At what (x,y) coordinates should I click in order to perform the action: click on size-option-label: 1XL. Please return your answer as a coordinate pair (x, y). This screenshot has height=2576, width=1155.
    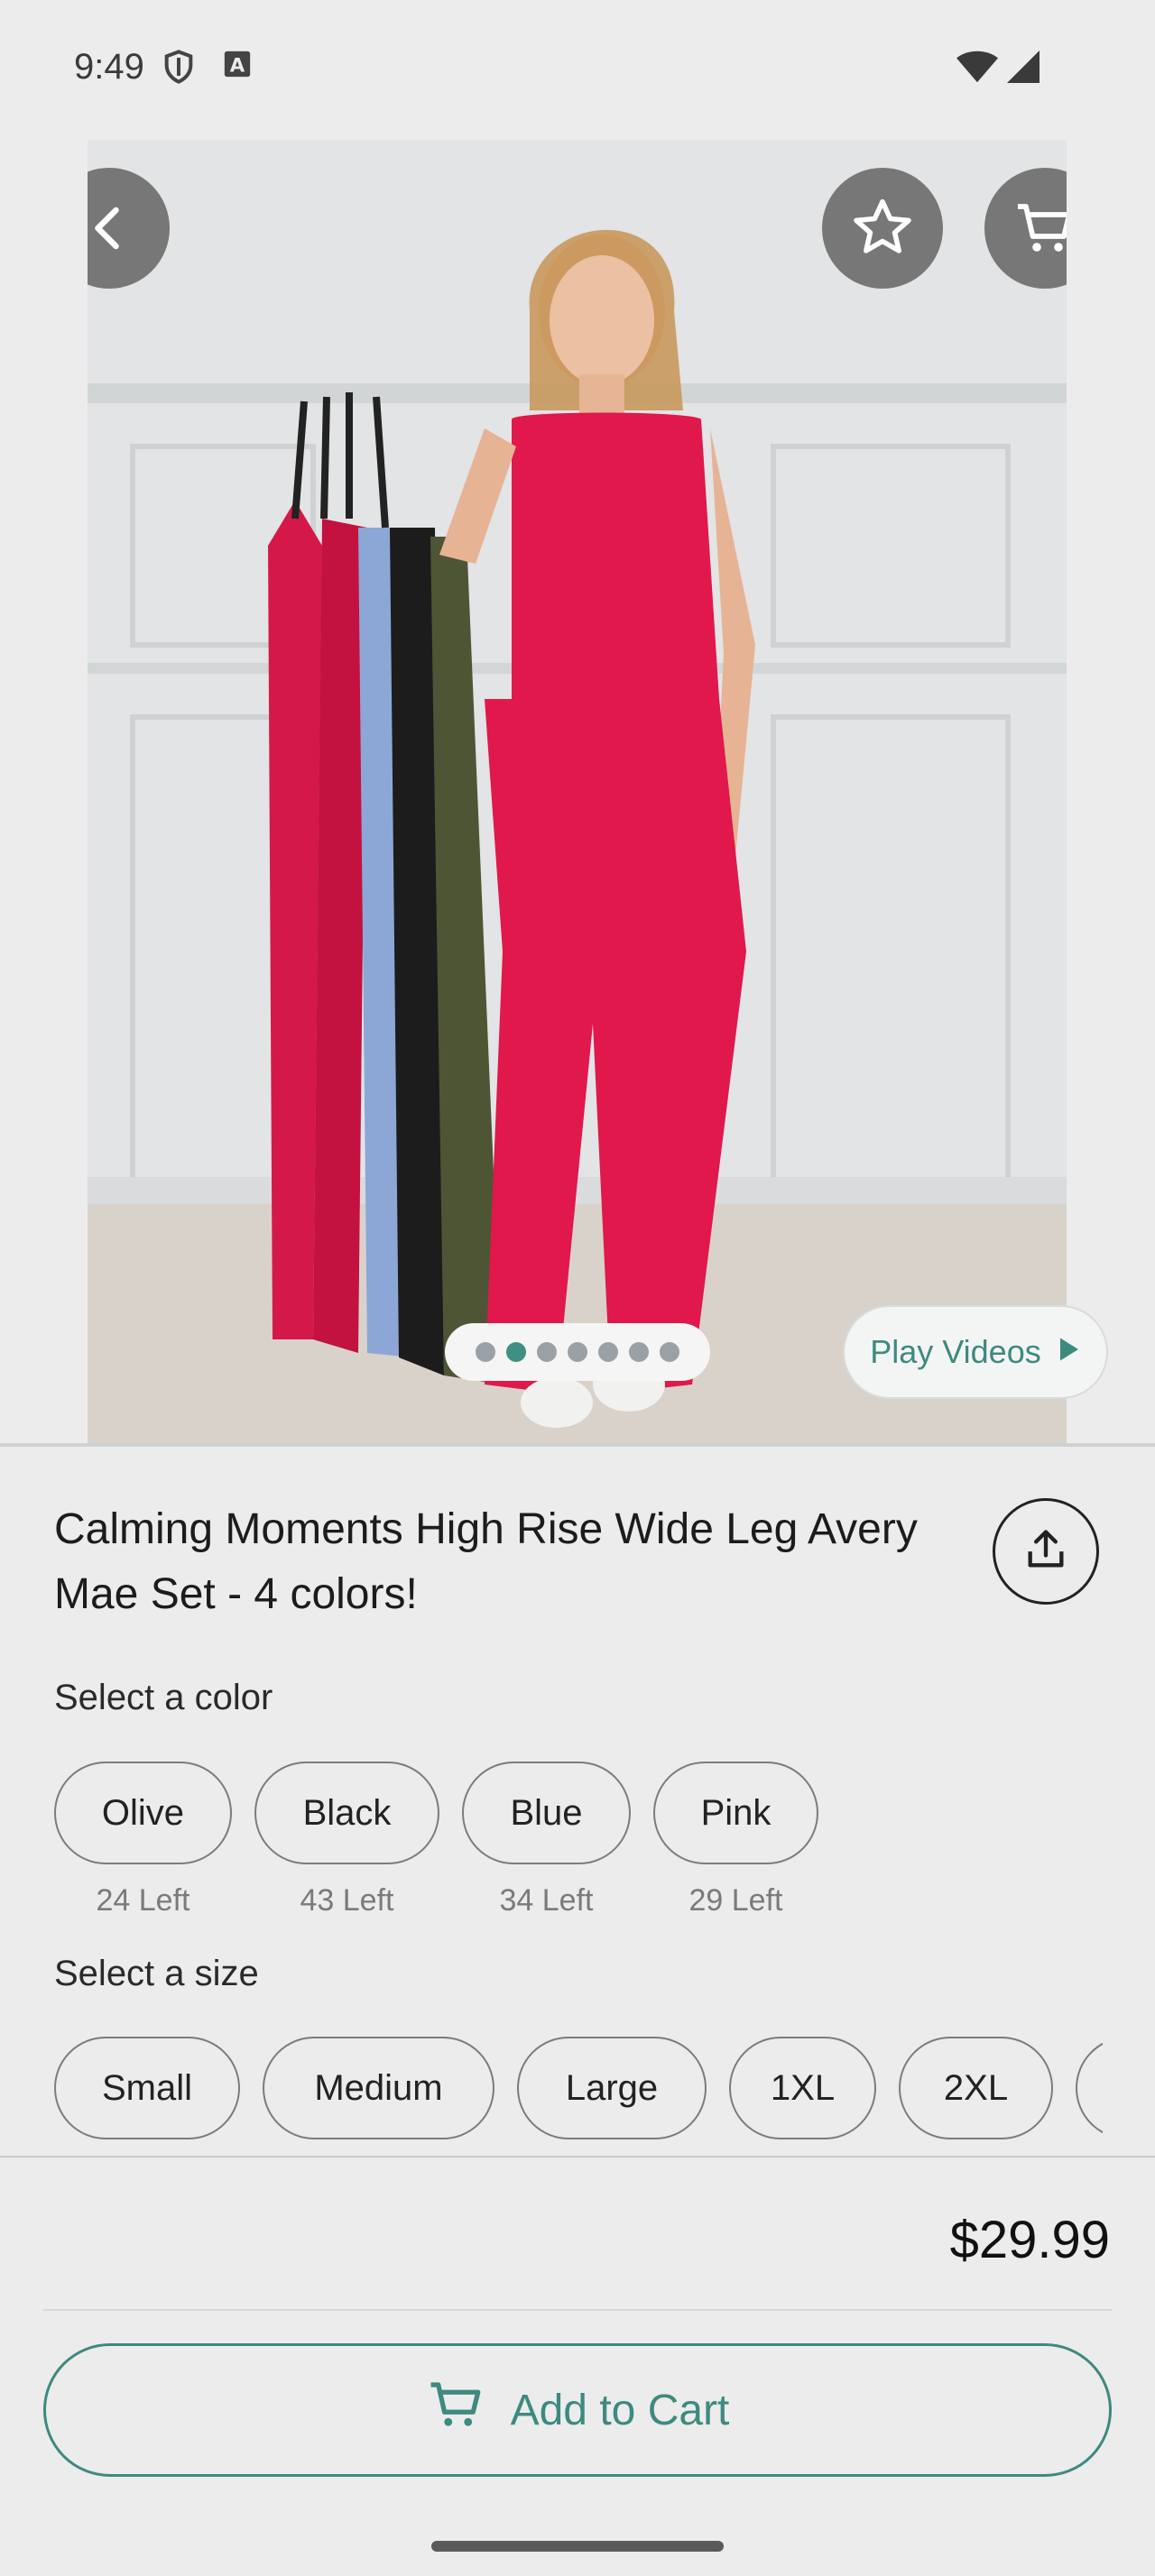
    Looking at the image, I should click on (803, 2087).